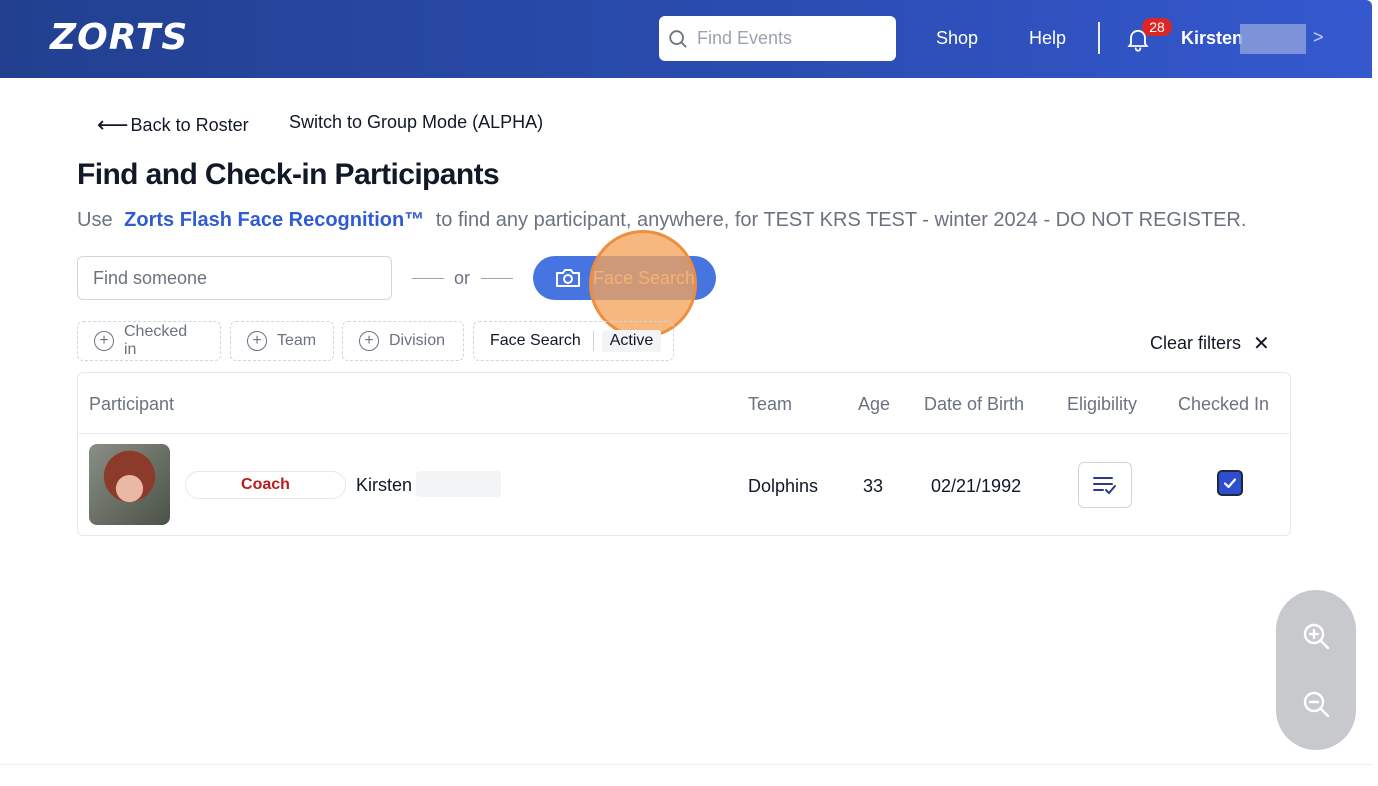  I want to click on nav-divider, so click(1099, 38).